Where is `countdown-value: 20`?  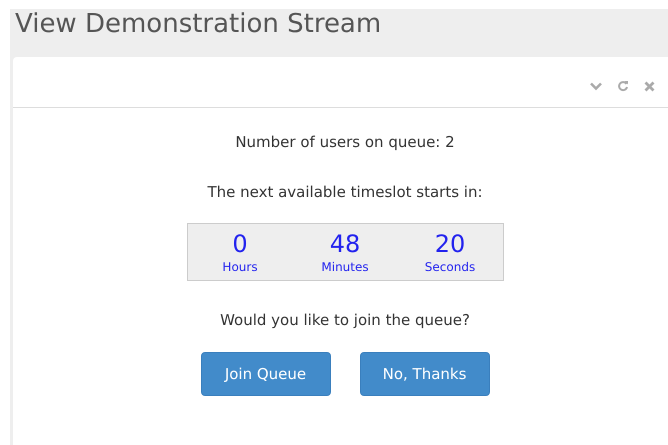
countdown-value: 20 is located at coordinates (450, 244).